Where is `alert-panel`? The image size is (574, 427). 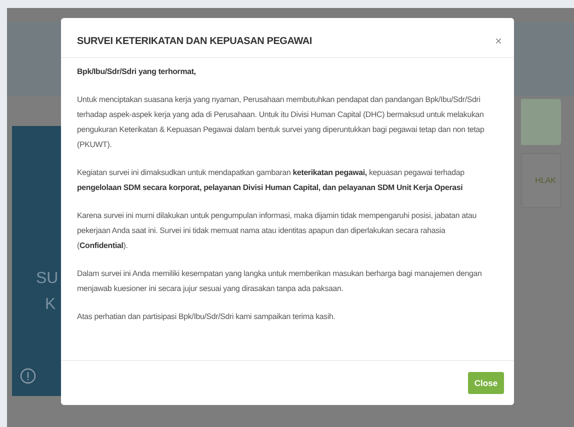
alert-panel is located at coordinates (541, 122).